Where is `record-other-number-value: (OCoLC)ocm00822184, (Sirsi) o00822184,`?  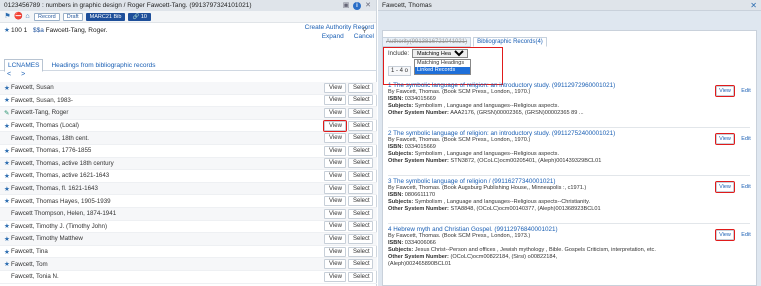 record-other-number-value: (OCoLC)ocm00822184, (Sirsi) o00822184, is located at coordinates (504, 257).